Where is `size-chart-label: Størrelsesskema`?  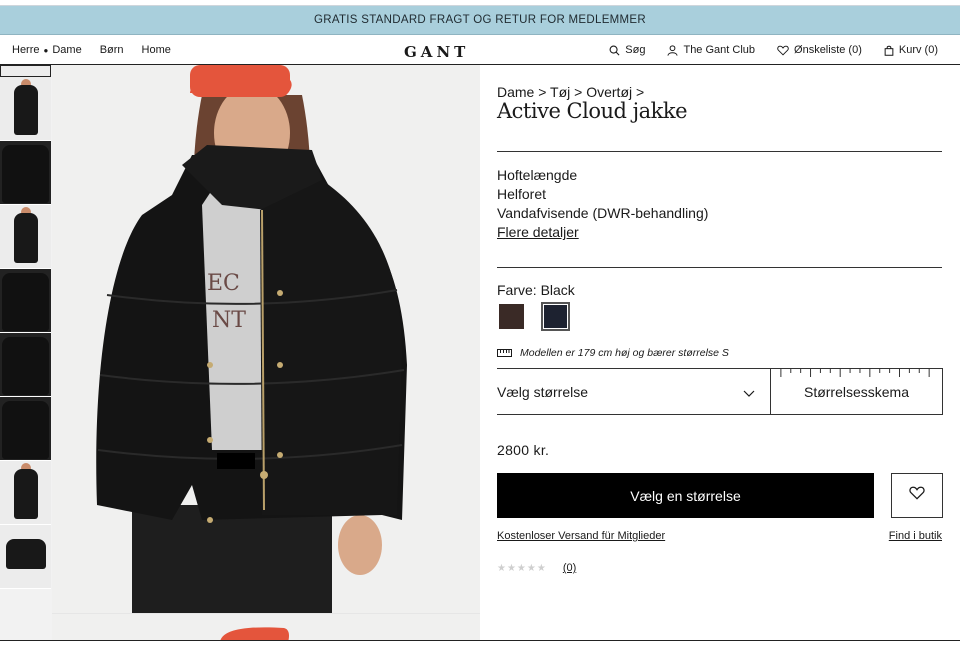
size-chart-label: Størrelsesskema is located at coordinates (856, 391).